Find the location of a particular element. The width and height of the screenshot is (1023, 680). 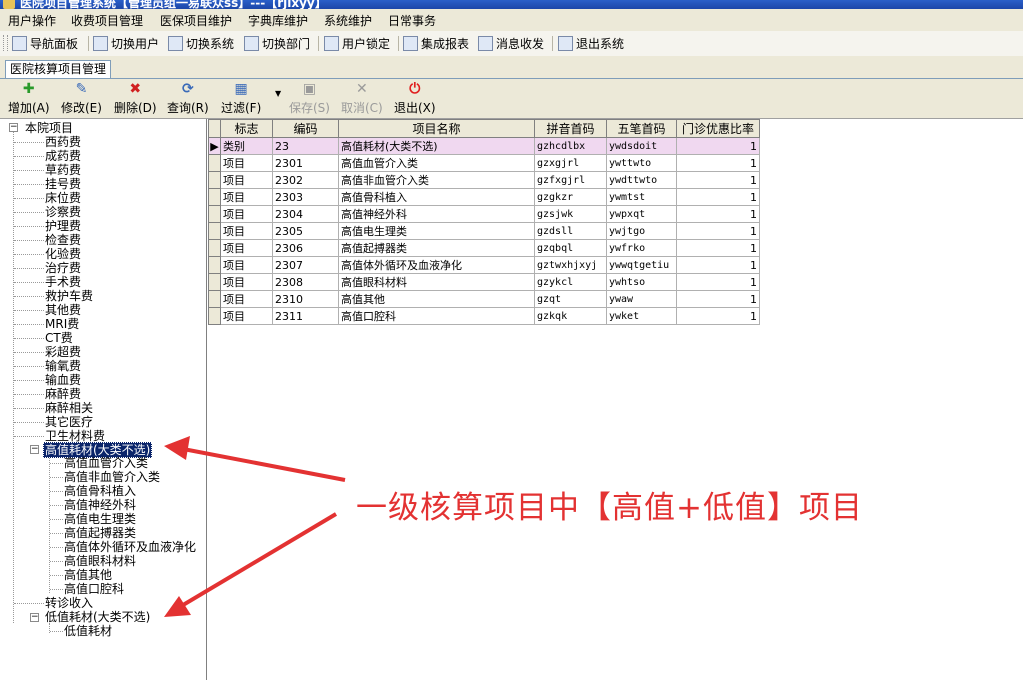

table-row: 项目 2304 高值神经外科 gzsjwk ywpxqt 1 is located at coordinates (484, 214).